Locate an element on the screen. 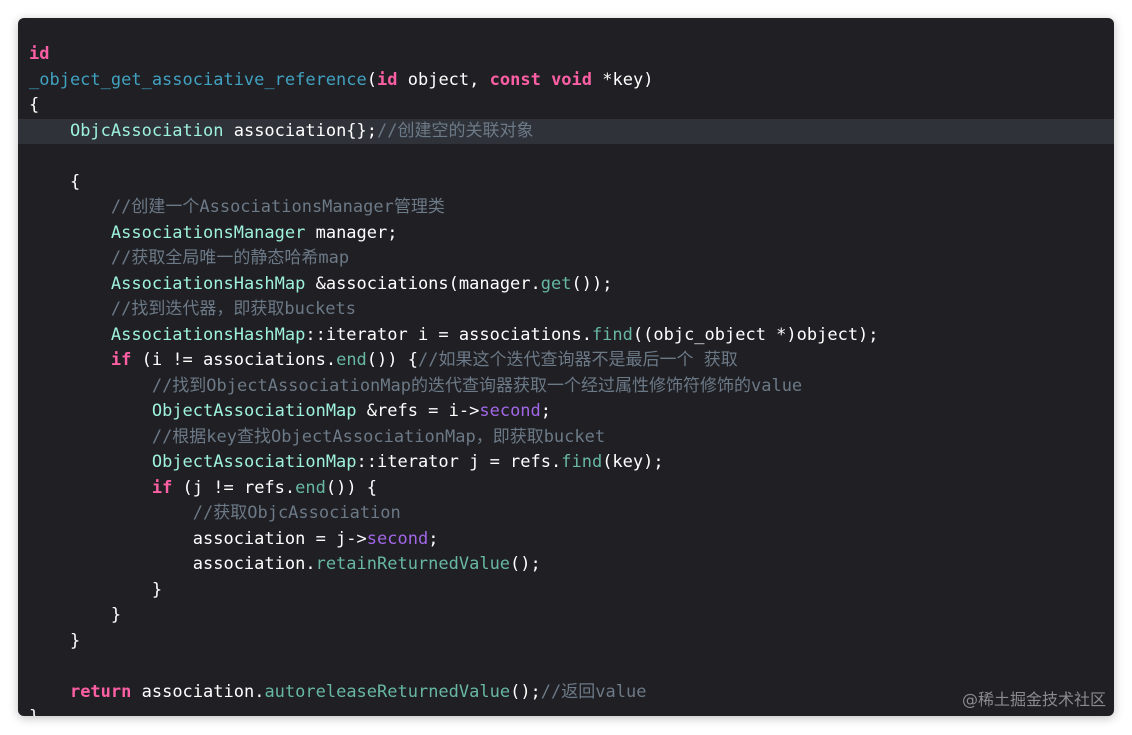  code-token: //获取全局唯一的静态哈希map is located at coordinates (230, 258).